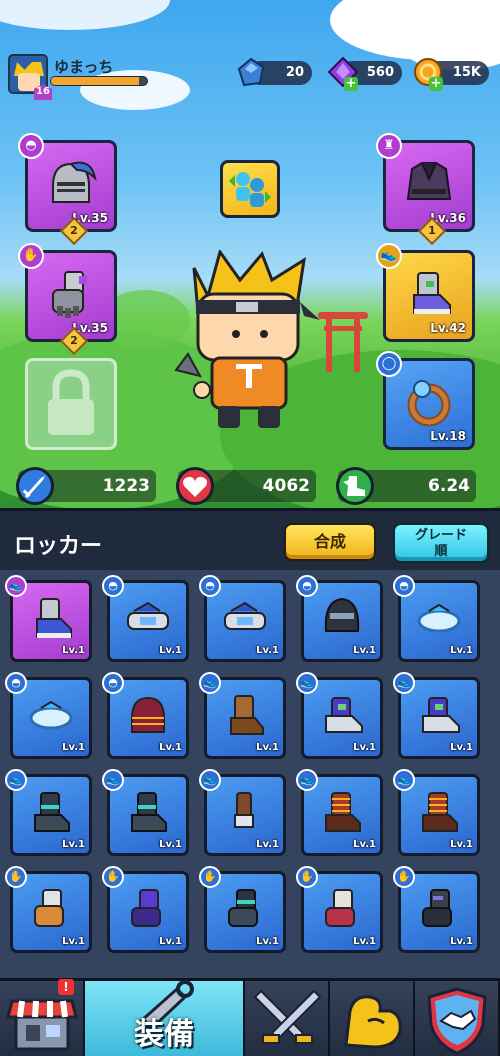 The image size is (500, 1056). I want to click on padlock-icon, so click(71, 402).